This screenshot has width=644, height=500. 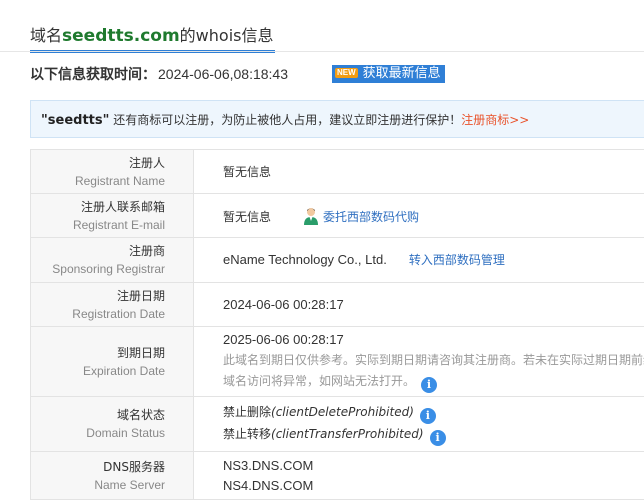 I want to click on label-cn: 注册人联系邮箱, so click(x=122, y=206).